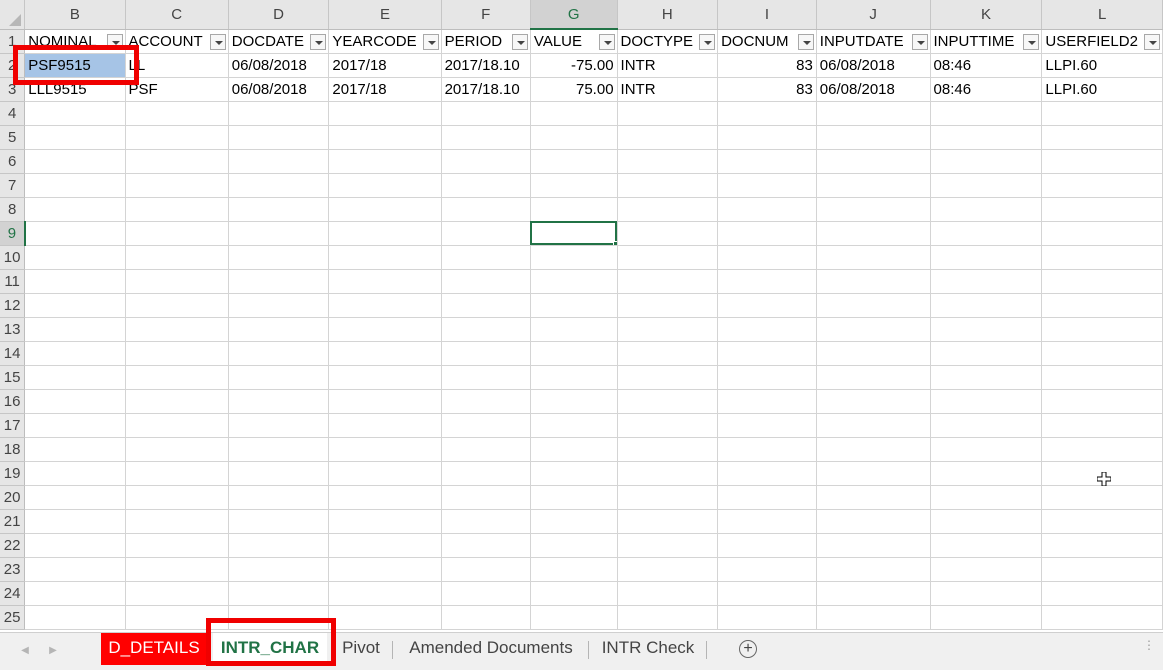 The width and height of the screenshot is (1163, 670). Describe the element at coordinates (75, 41) in the screenshot. I see `header-cell-nominal: NOMINAL` at that location.